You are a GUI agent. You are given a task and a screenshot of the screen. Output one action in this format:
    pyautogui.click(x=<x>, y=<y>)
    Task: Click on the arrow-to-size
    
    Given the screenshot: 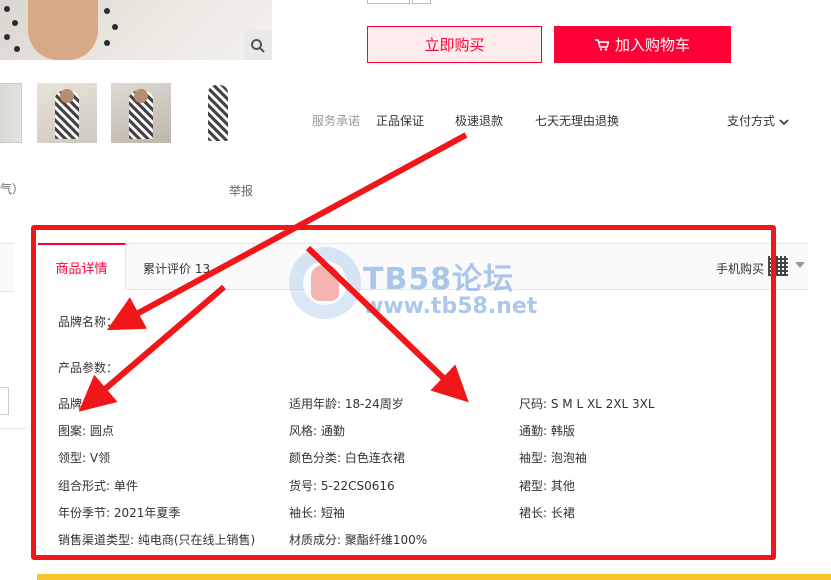 What is the action you would take?
    pyautogui.click(x=387, y=324)
    